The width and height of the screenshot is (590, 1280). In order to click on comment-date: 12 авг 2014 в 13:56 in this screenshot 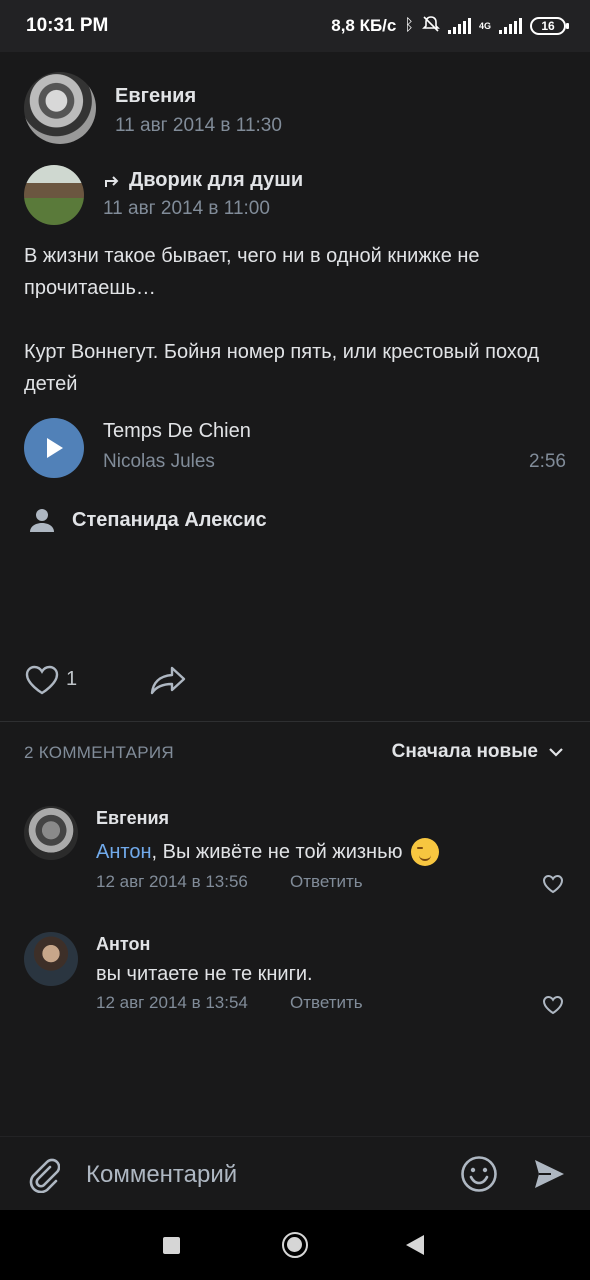, I will do `click(172, 881)`.